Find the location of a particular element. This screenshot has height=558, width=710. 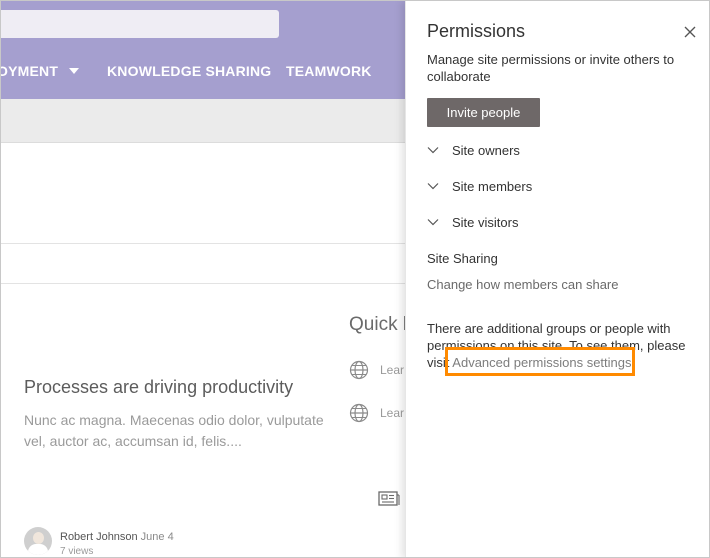

nav-item-knowledge-sharing: KNOWLEDGE SHARING is located at coordinates (189, 71).